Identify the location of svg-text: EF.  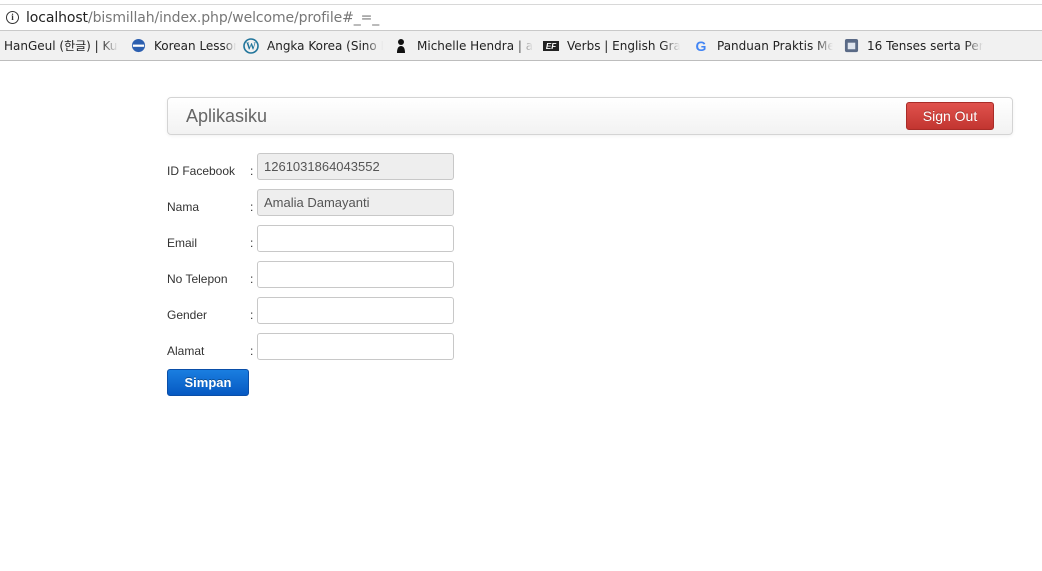
(551, 46).